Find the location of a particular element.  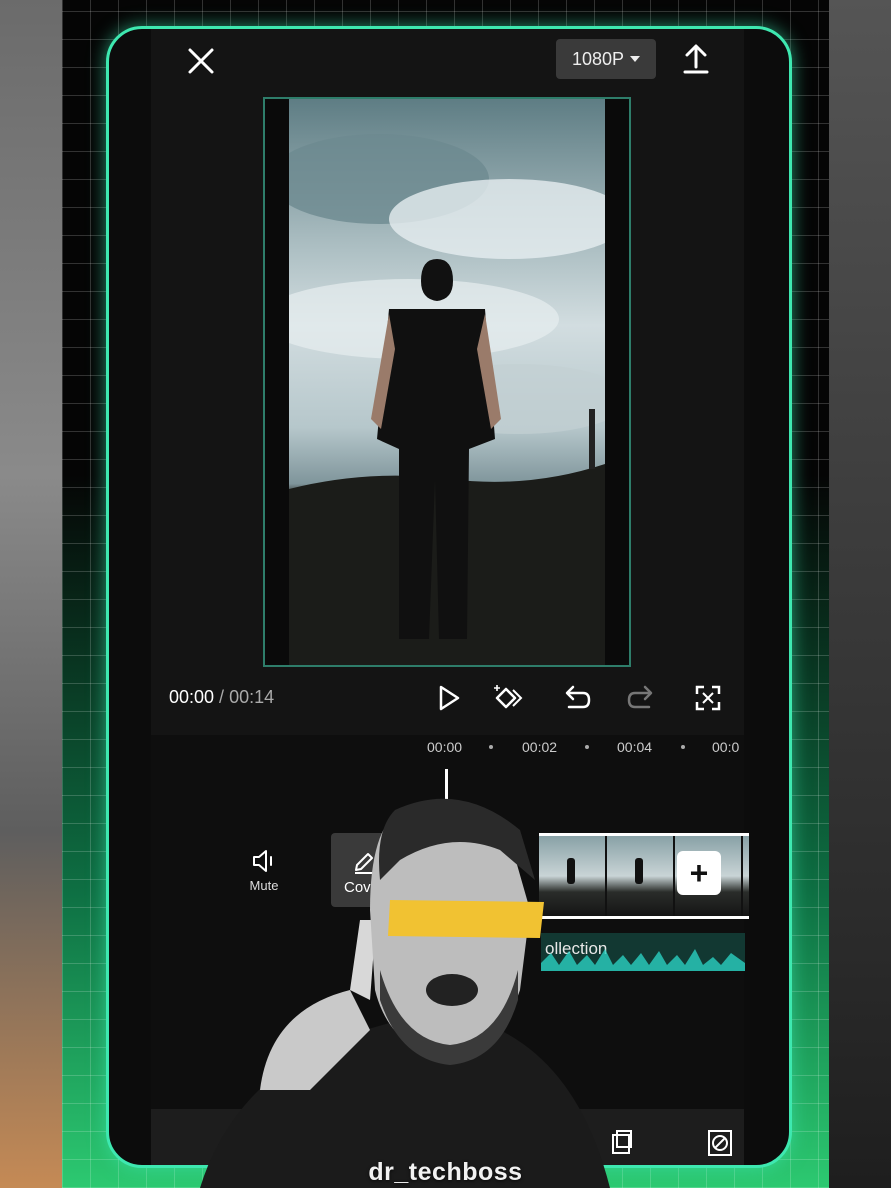

background-right is located at coordinates (860, 594).